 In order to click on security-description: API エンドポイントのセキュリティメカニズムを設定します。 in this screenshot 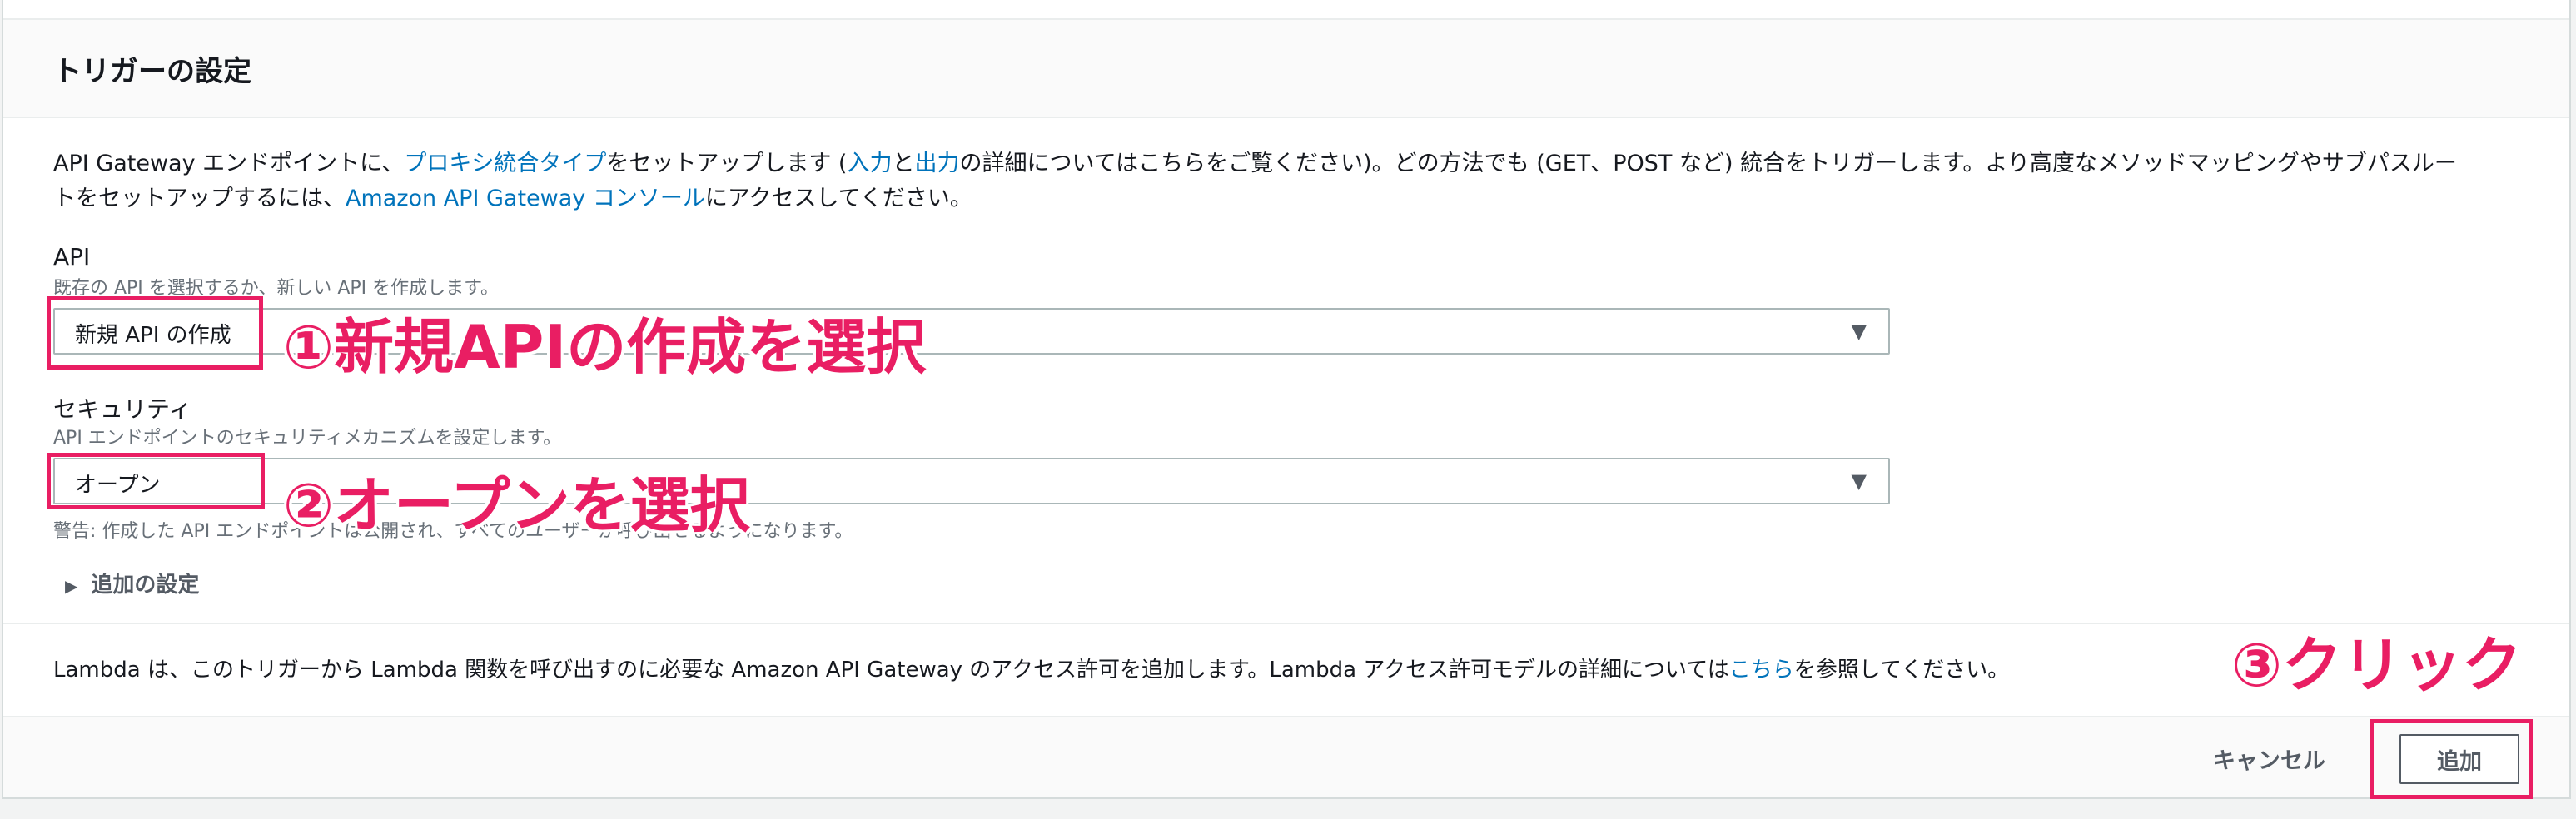, I will do `click(307, 438)`.